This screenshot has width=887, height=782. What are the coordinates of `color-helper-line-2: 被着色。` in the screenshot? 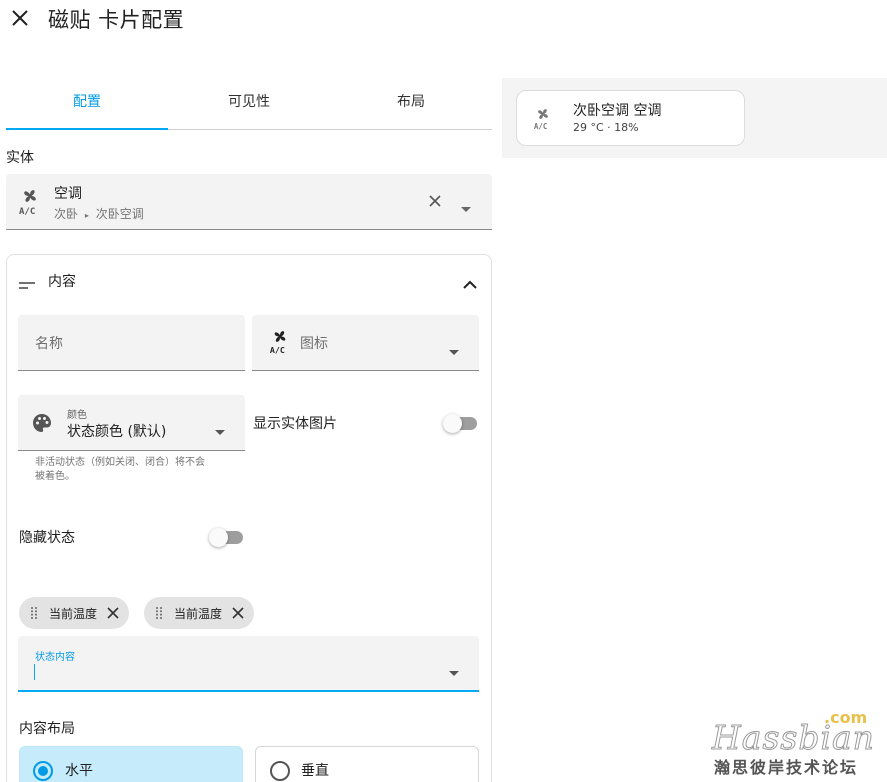 It's located at (55, 476).